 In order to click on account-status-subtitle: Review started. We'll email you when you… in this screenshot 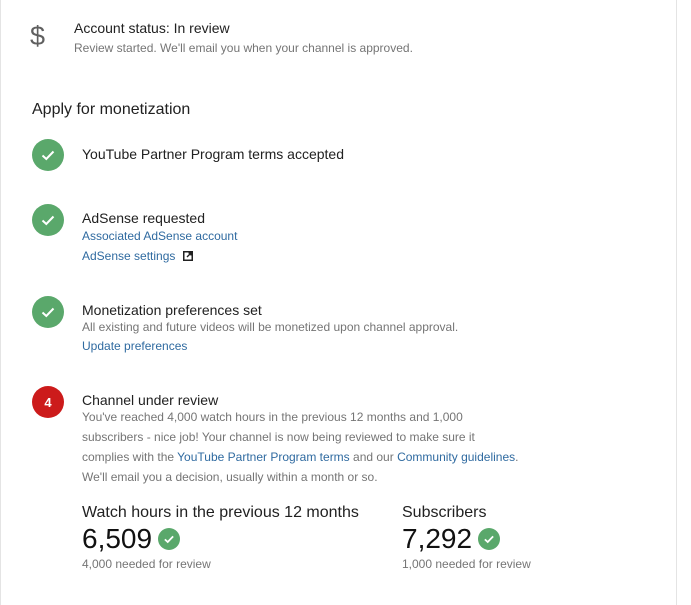, I will do `click(243, 48)`.